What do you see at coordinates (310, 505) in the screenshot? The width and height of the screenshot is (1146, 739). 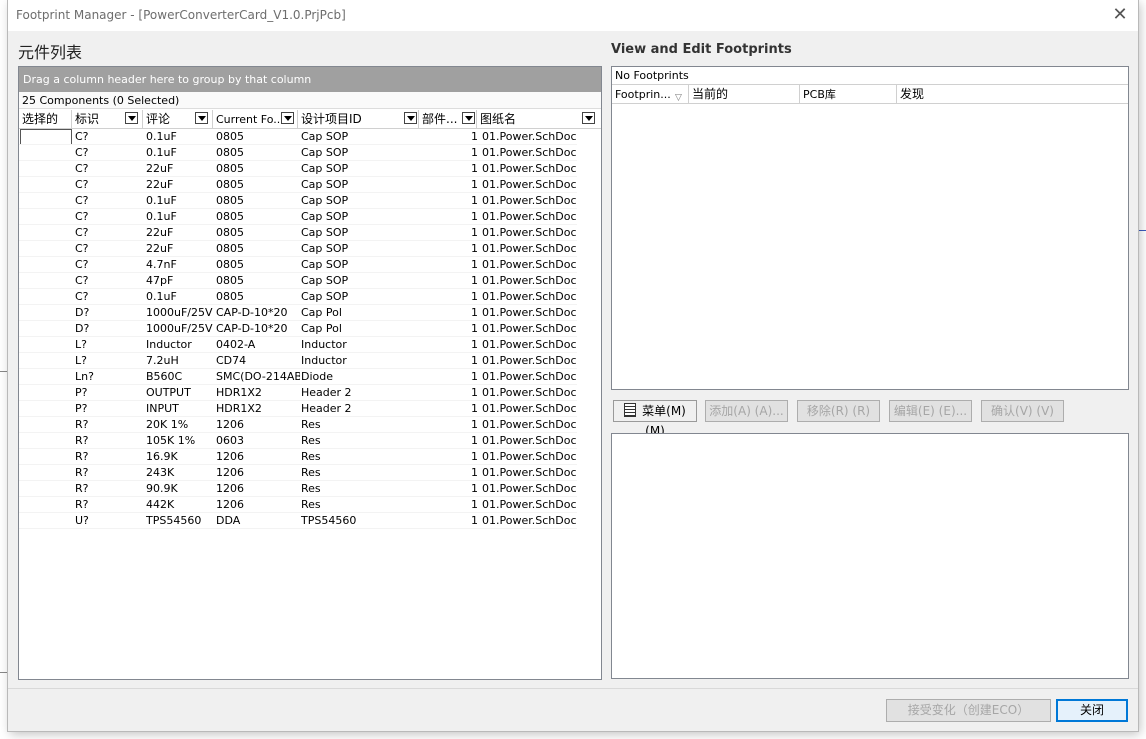 I see `table-row: R? 442K 1206 Res 1 01.Power.SchDoc` at bounding box center [310, 505].